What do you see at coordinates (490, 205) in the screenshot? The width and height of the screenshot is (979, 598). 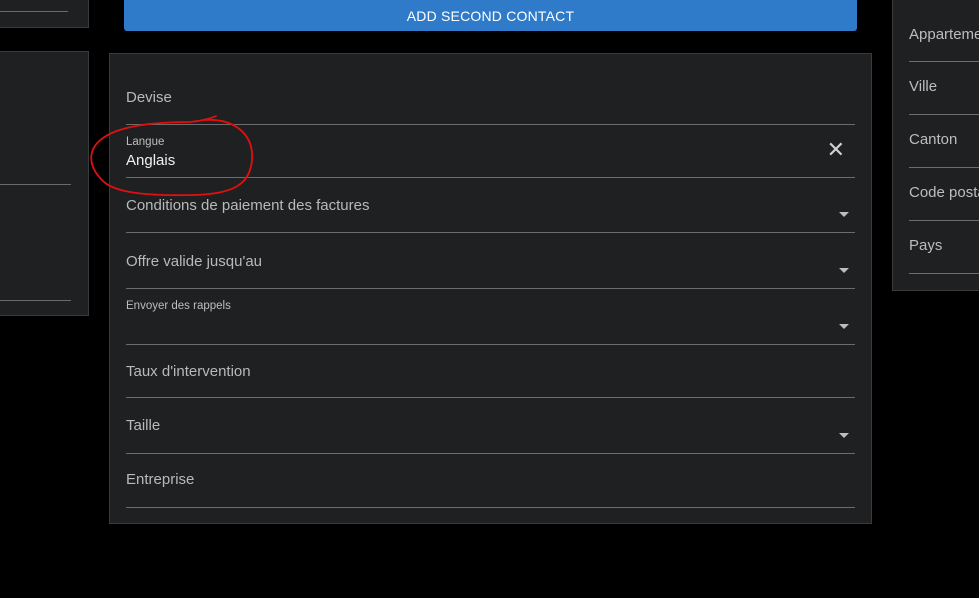 I see `conditions-paiement-select: Conditions de paiement des factures` at bounding box center [490, 205].